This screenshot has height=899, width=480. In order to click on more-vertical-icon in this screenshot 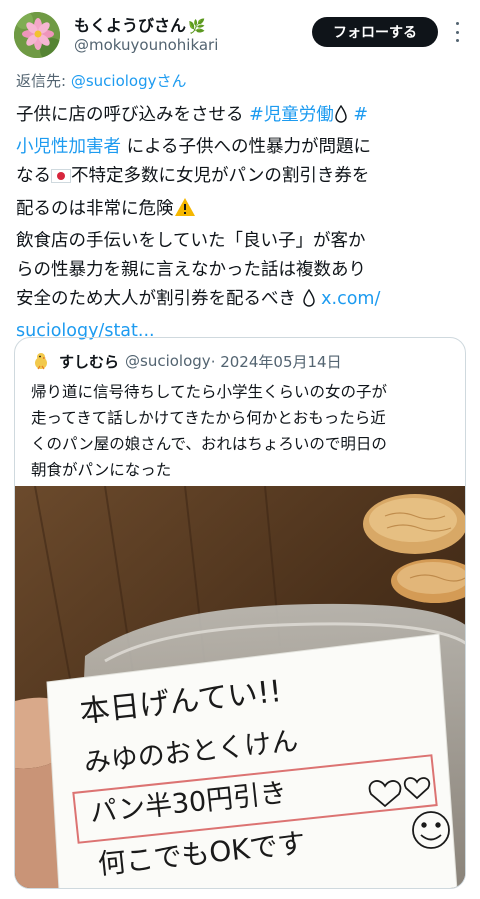, I will do `click(457, 32)`.